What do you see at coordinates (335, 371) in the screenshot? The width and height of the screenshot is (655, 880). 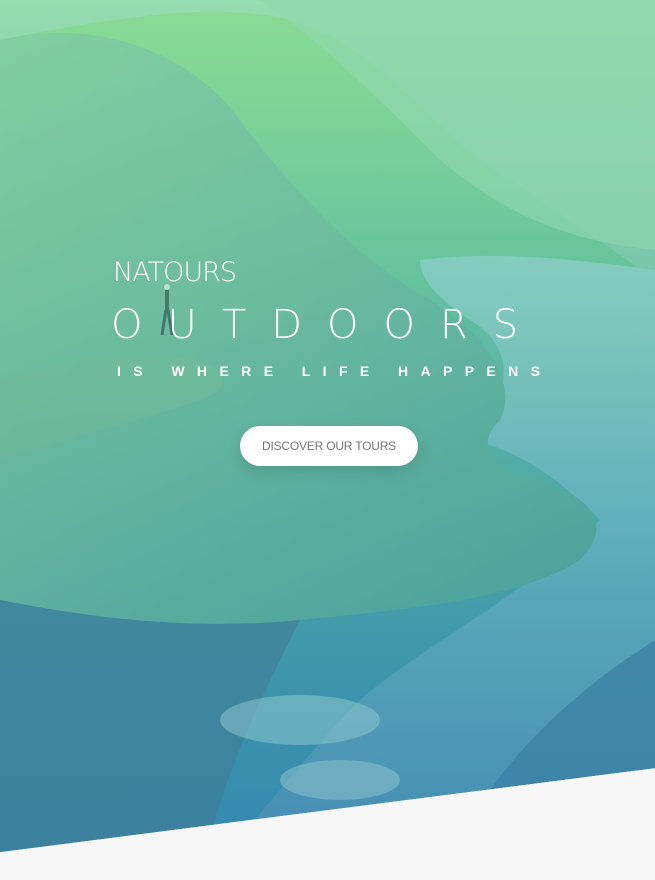 I see `heading-primary-sub: IS WHERE LIFE HAPPENS` at bounding box center [335, 371].